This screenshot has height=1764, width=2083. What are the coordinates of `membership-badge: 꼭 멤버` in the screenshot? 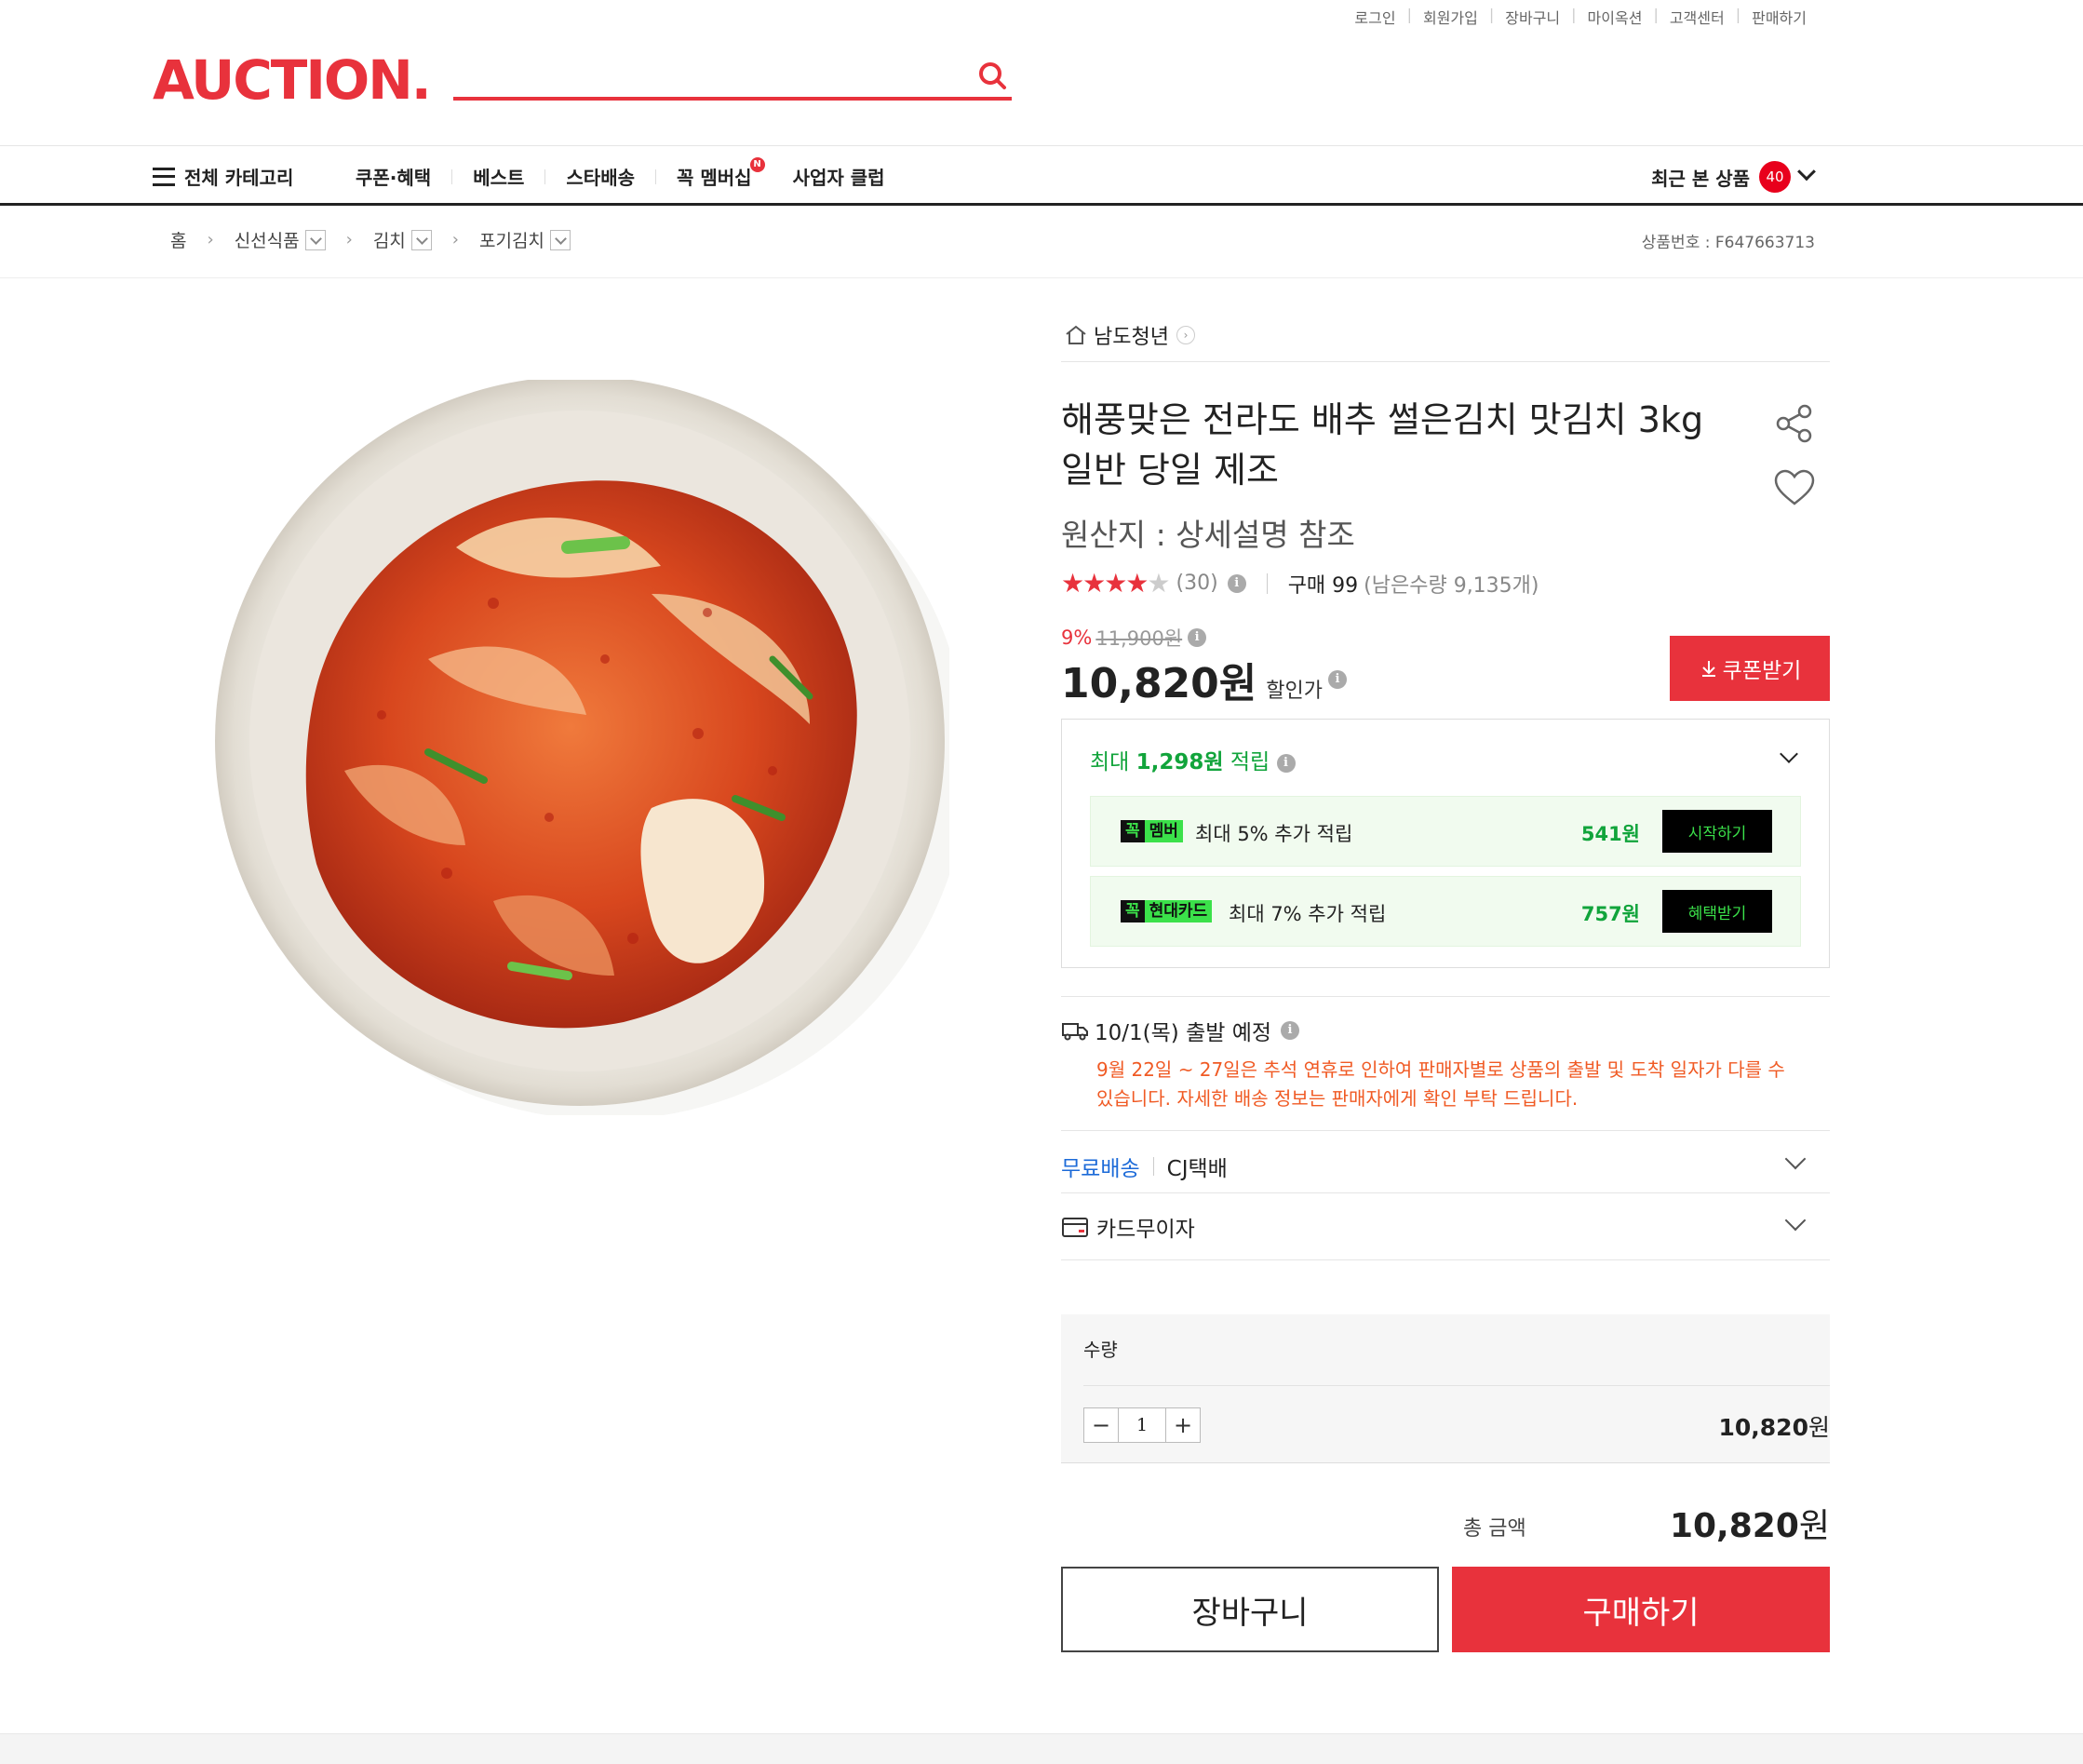 It's located at (1152, 831).